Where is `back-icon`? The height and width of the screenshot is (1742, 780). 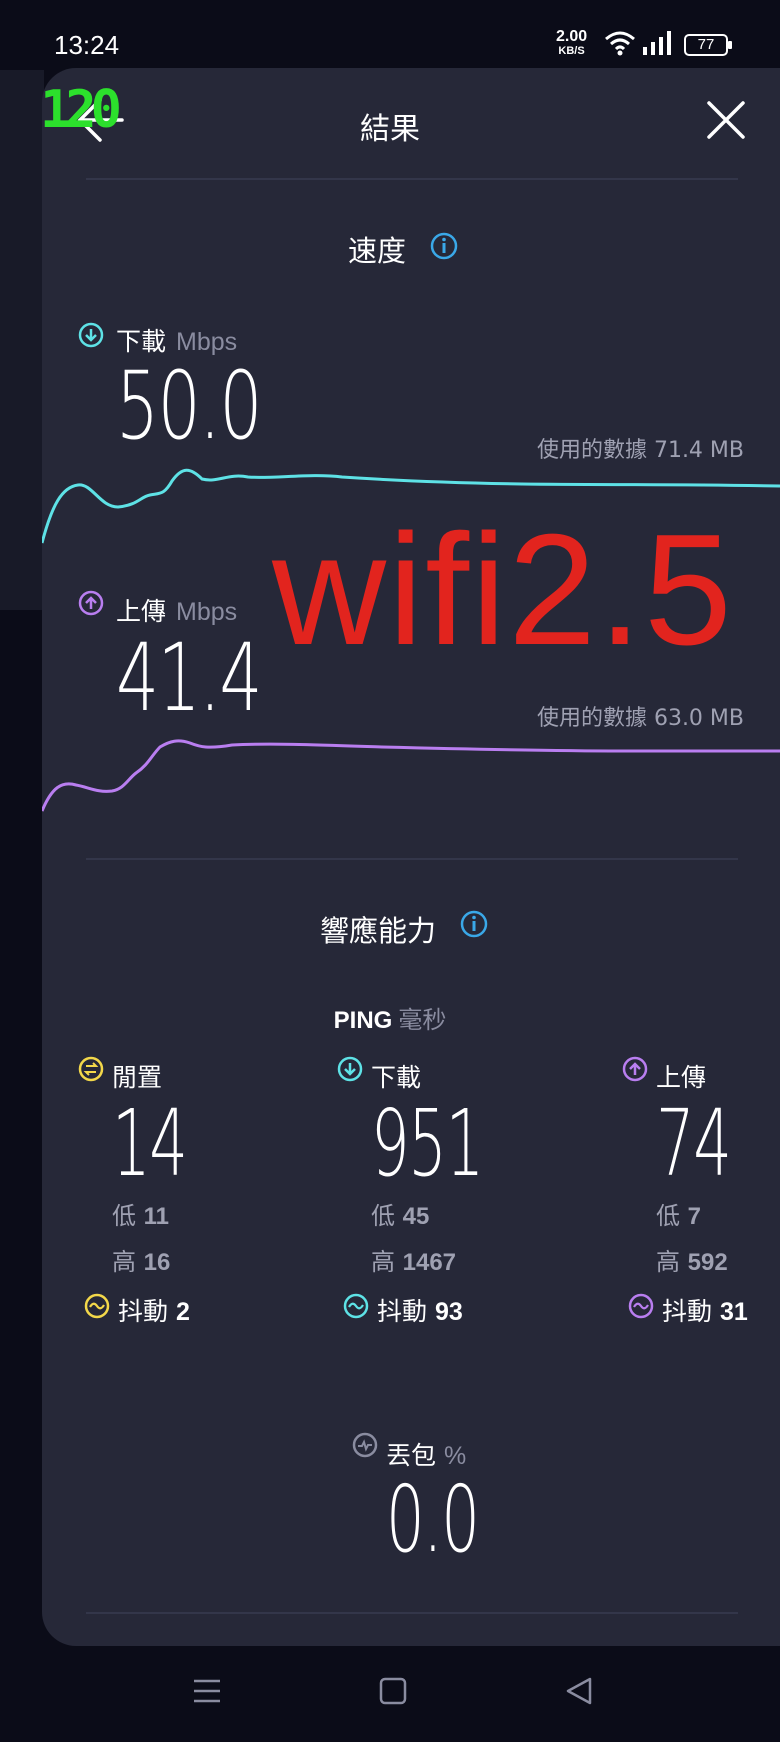
back-icon is located at coordinates (579, 1691).